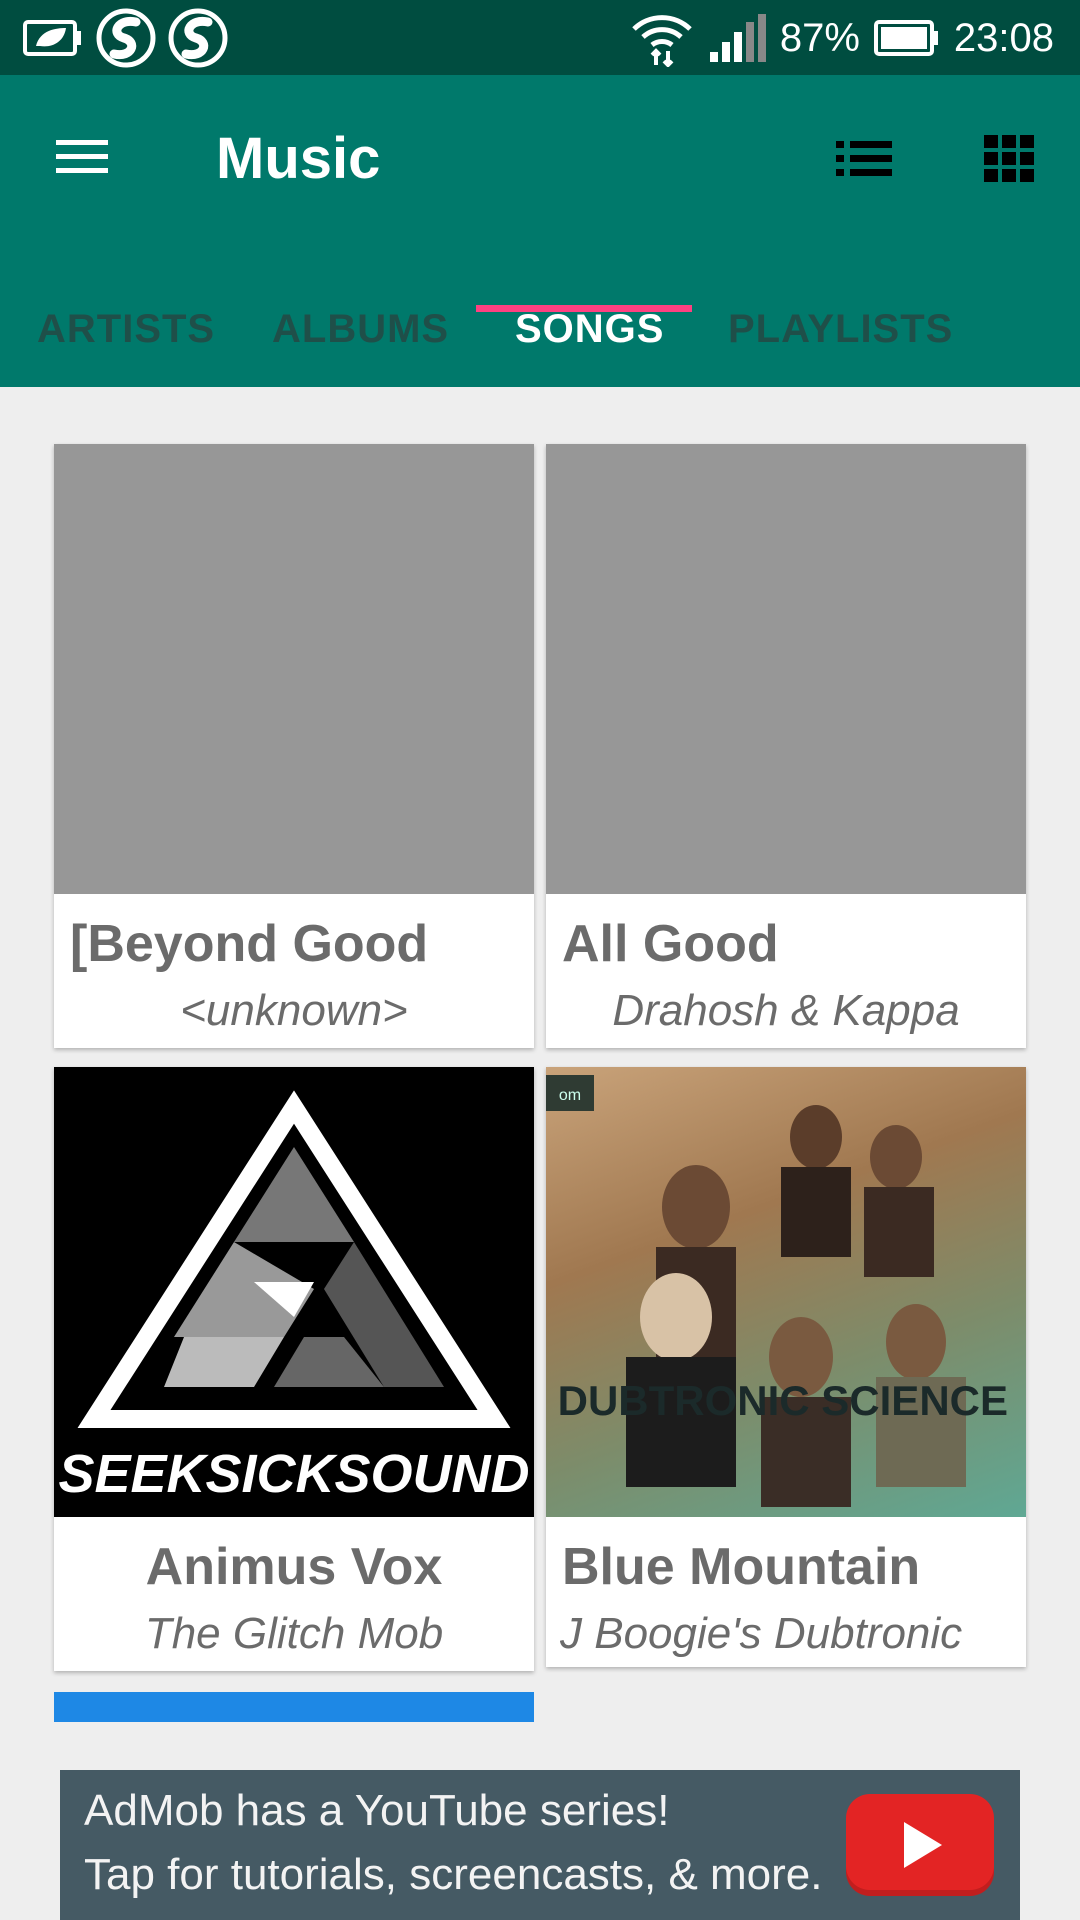 The width and height of the screenshot is (1080, 1920). I want to click on seeksicksound-logo-icon: SEEKSICKSOUND, so click(294, 1297).